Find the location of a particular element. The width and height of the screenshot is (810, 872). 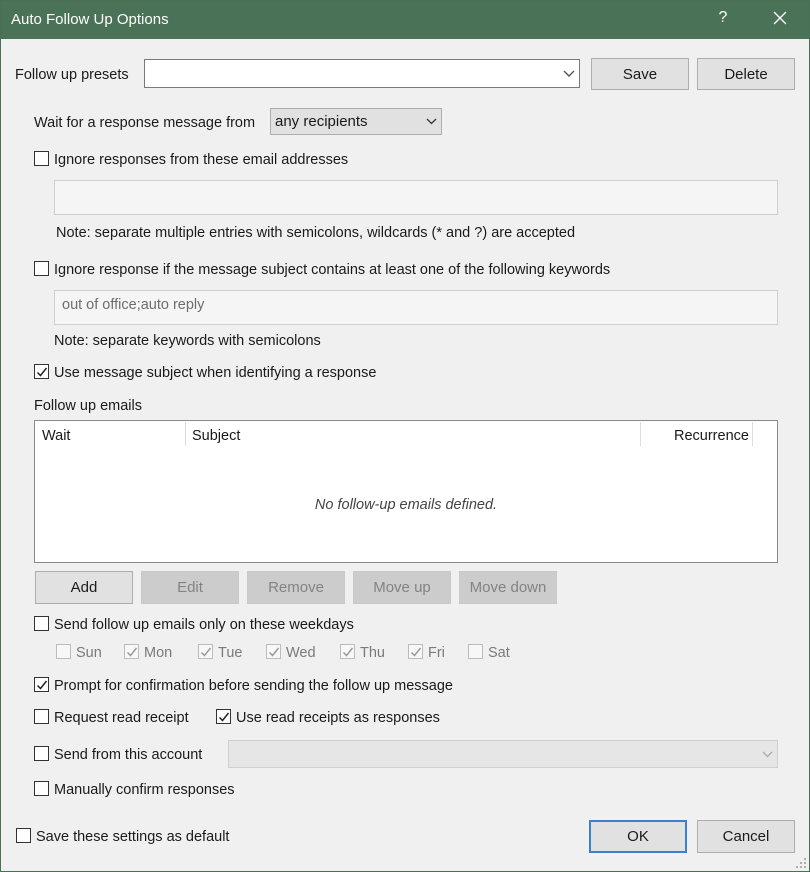

move-down-button: Move down is located at coordinates (508, 587).